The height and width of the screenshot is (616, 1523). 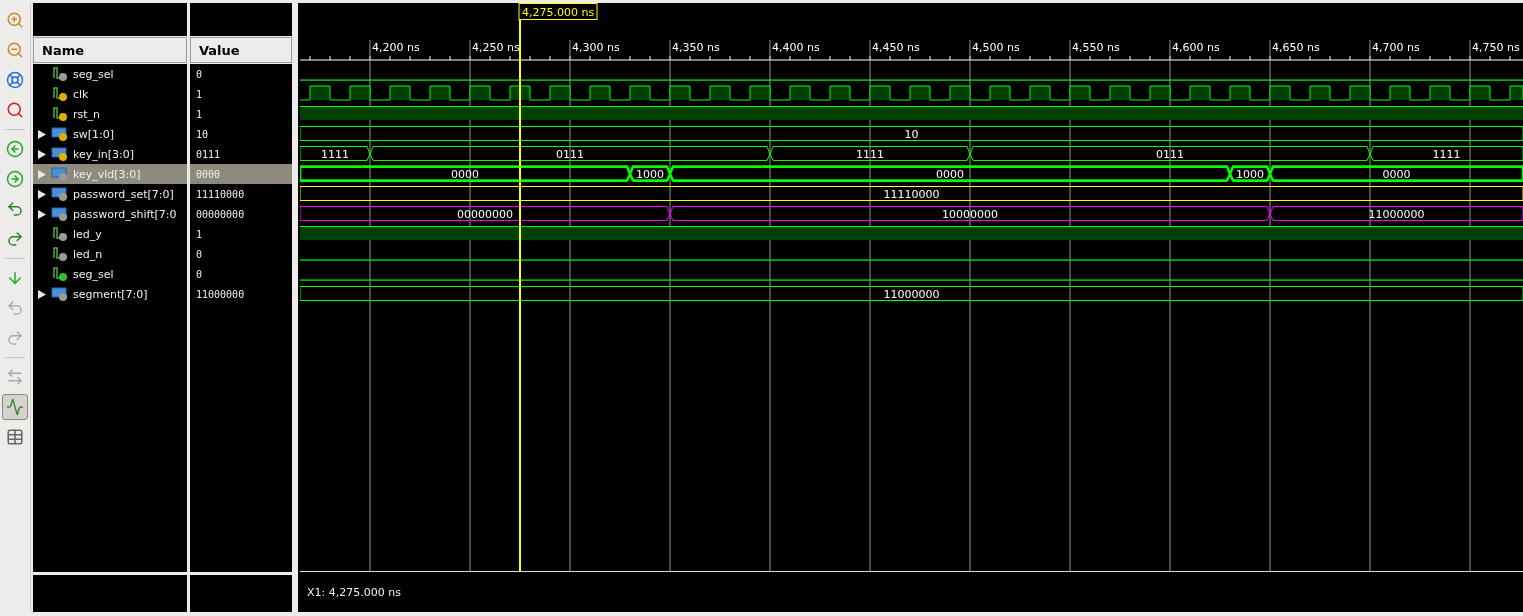 I want to click on ruler-label: 4,250 ns, so click(x=496, y=47).